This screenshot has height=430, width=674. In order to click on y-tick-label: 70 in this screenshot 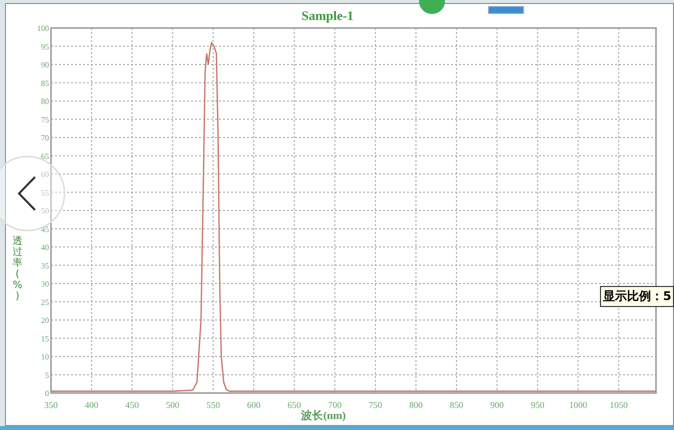, I will do `click(45, 138)`.